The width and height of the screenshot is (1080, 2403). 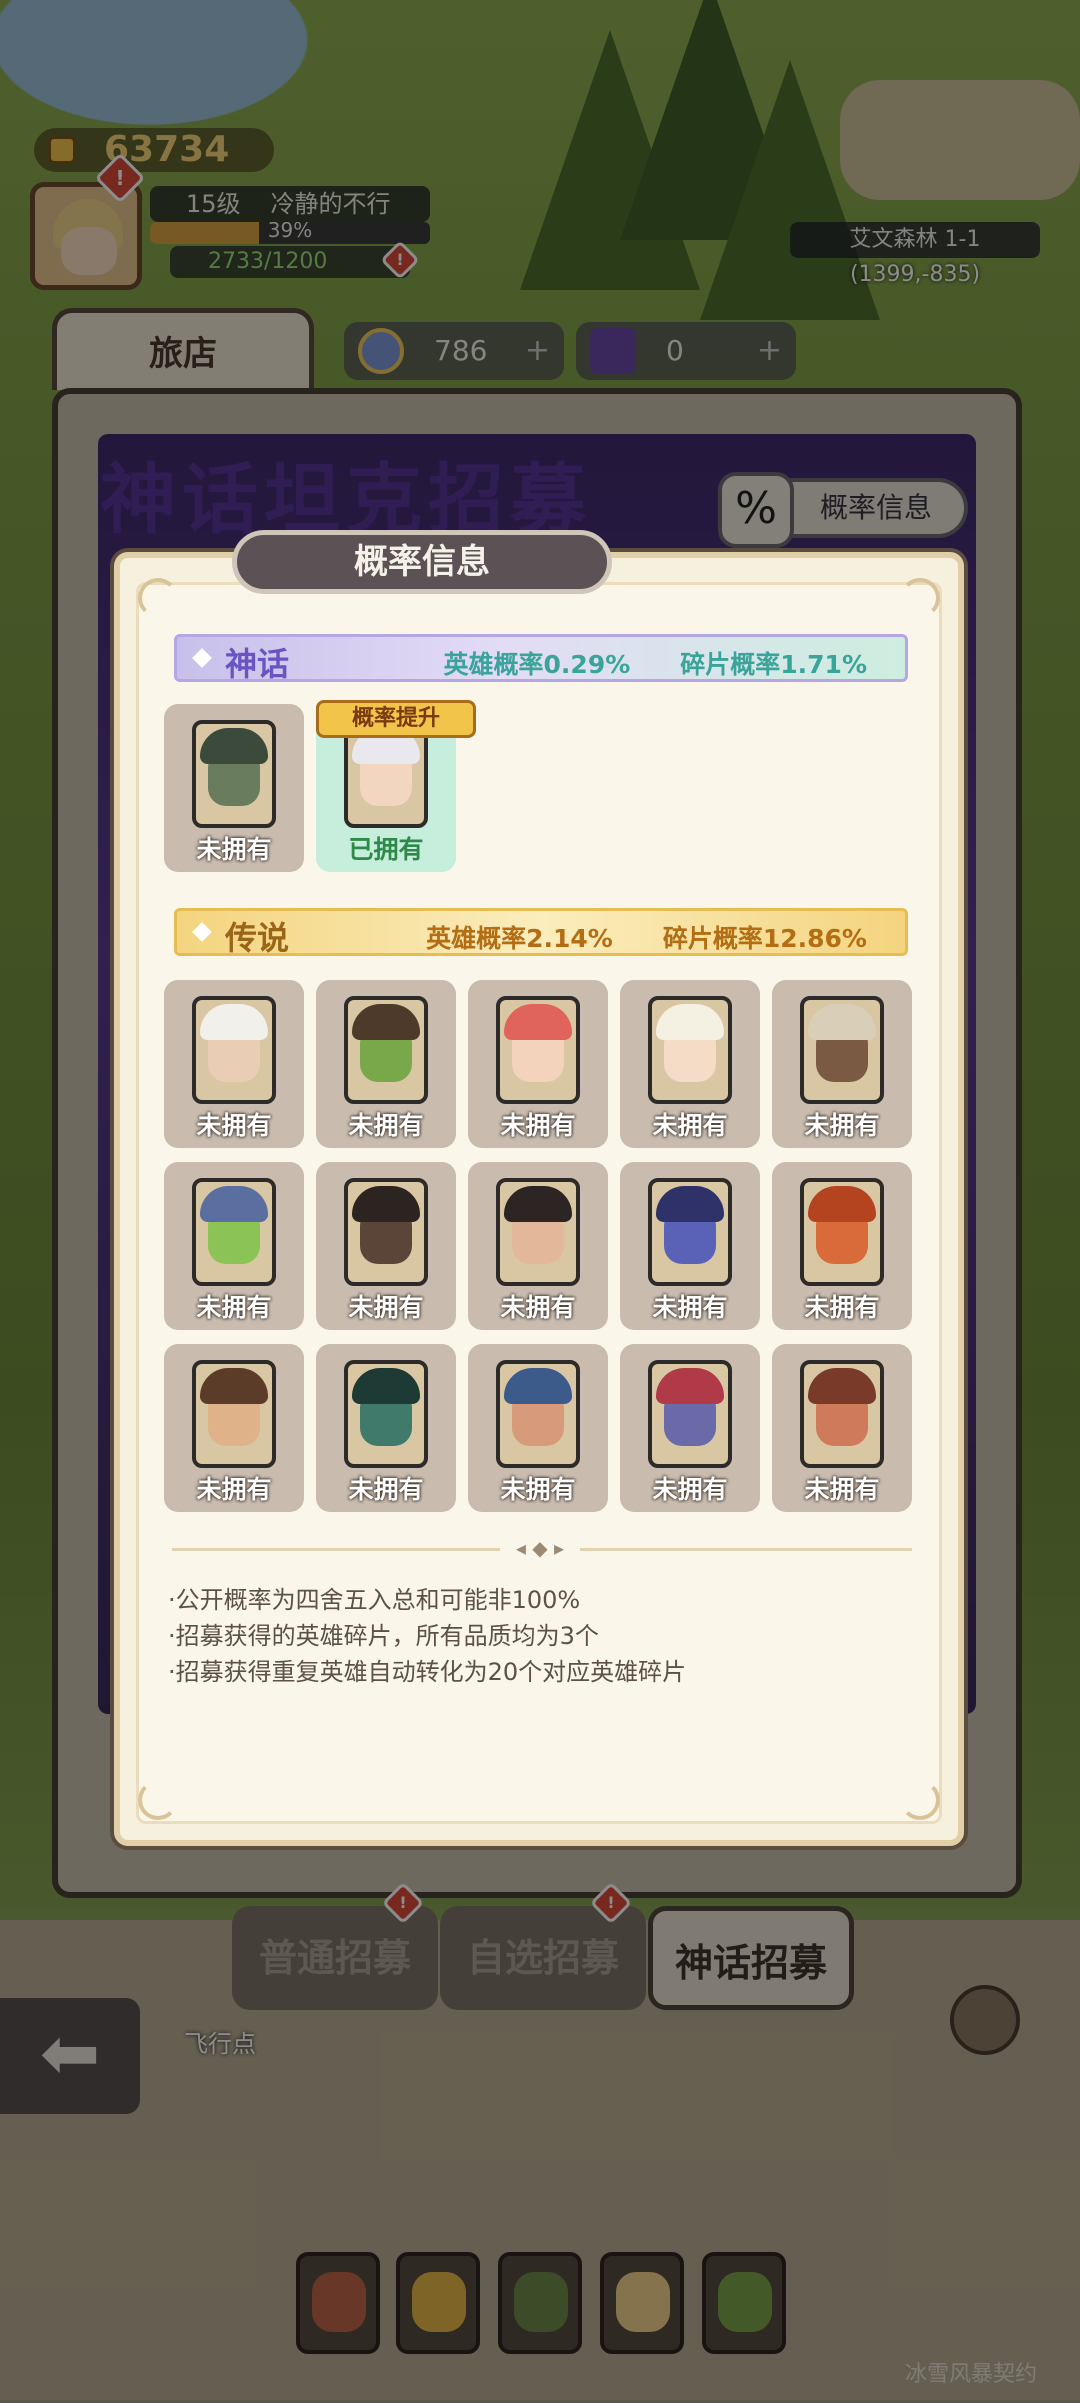 I want to click on note-line: ·招募获得重复英雄自动转化为20个对应英雄碎片, so click(x=427, y=1672).